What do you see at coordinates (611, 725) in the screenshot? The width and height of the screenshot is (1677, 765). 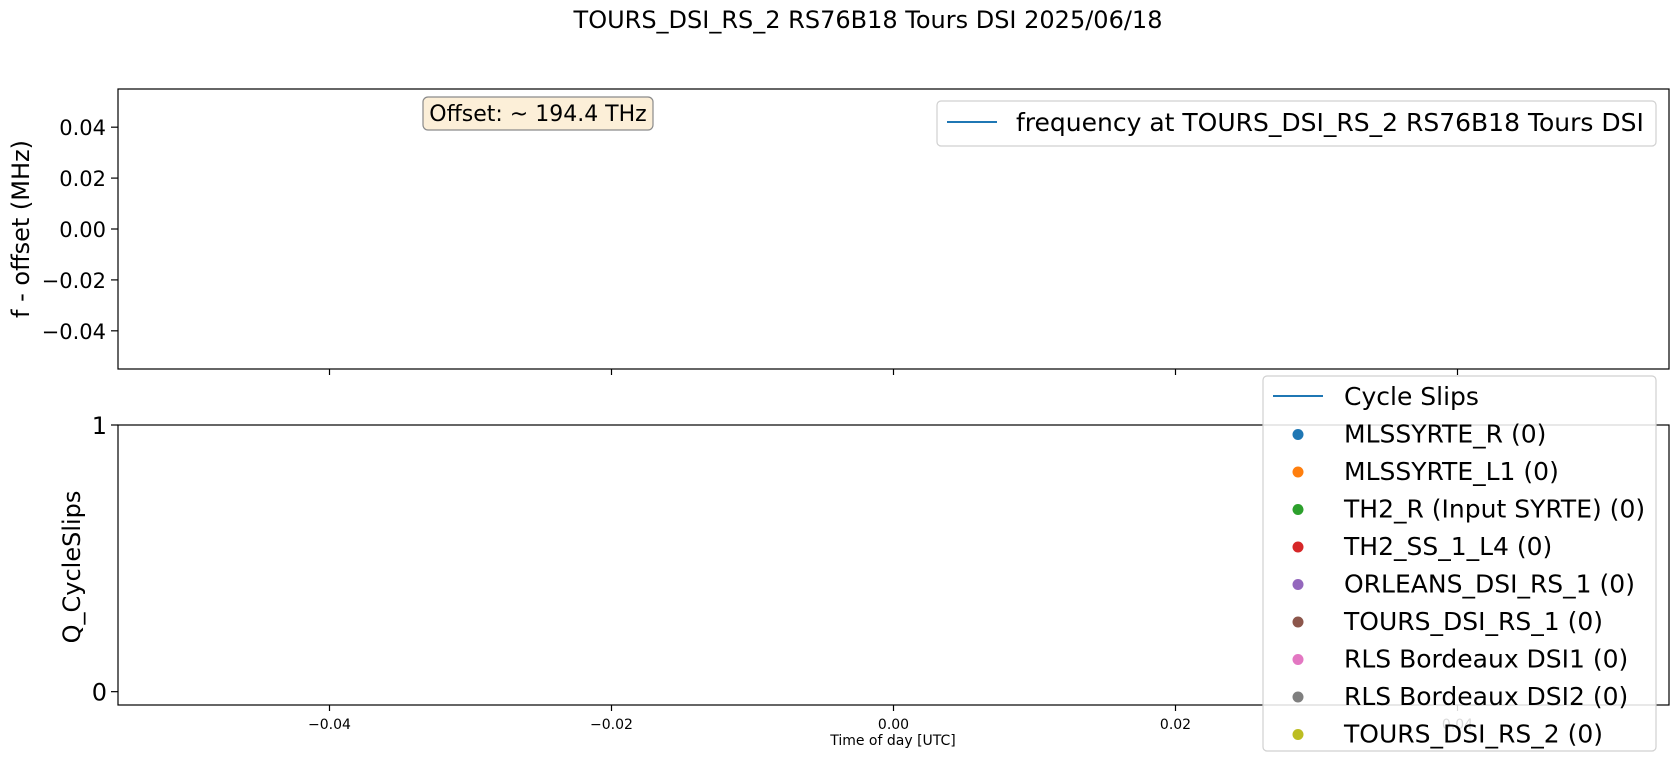 I see `cycleslips-x-tick-label: −0.02` at bounding box center [611, 725].